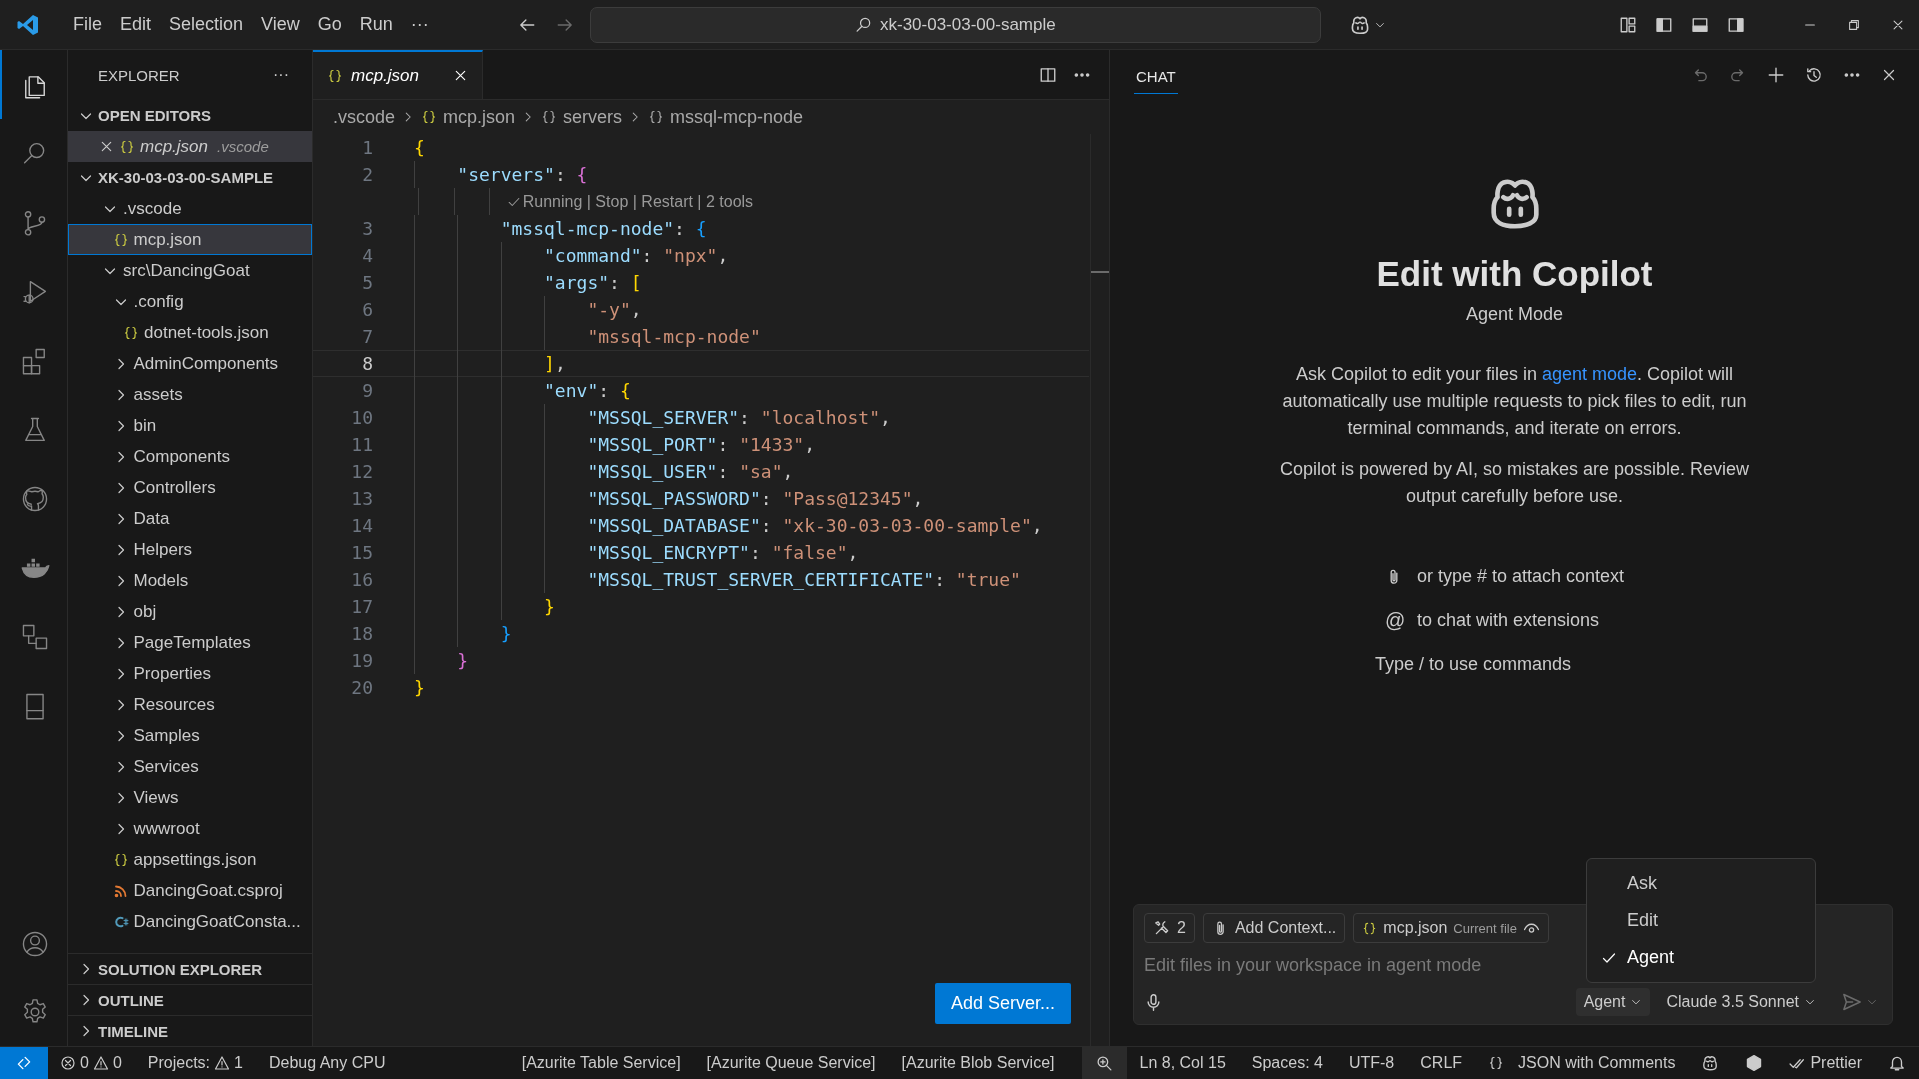 This screenshot has height=1079, width=1919. I want to click on more-actions-button: ···, so click(281, 75).